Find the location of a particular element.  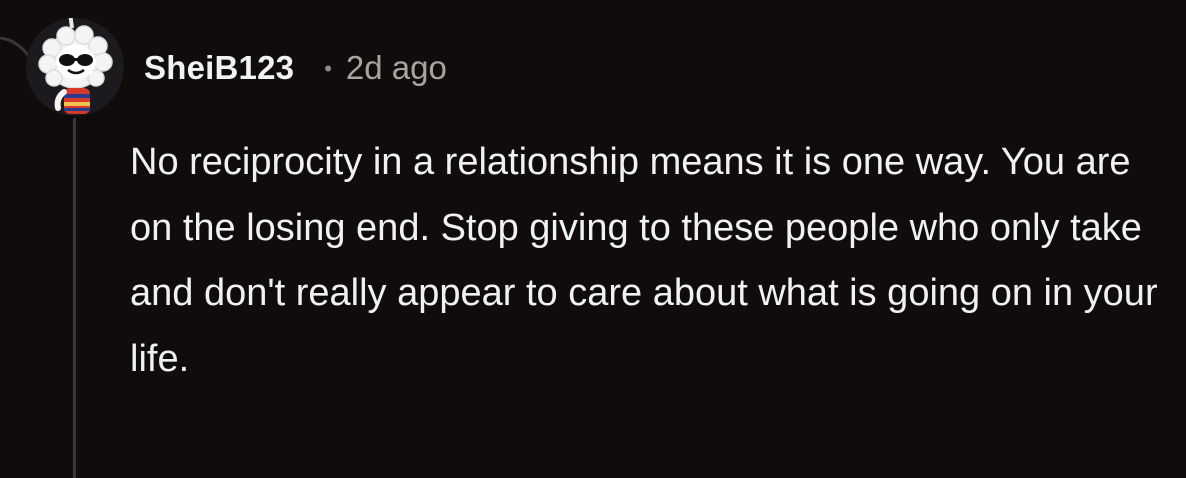

comment-header: SheiB123 • 2d ago is located at coordinates (295, 68).